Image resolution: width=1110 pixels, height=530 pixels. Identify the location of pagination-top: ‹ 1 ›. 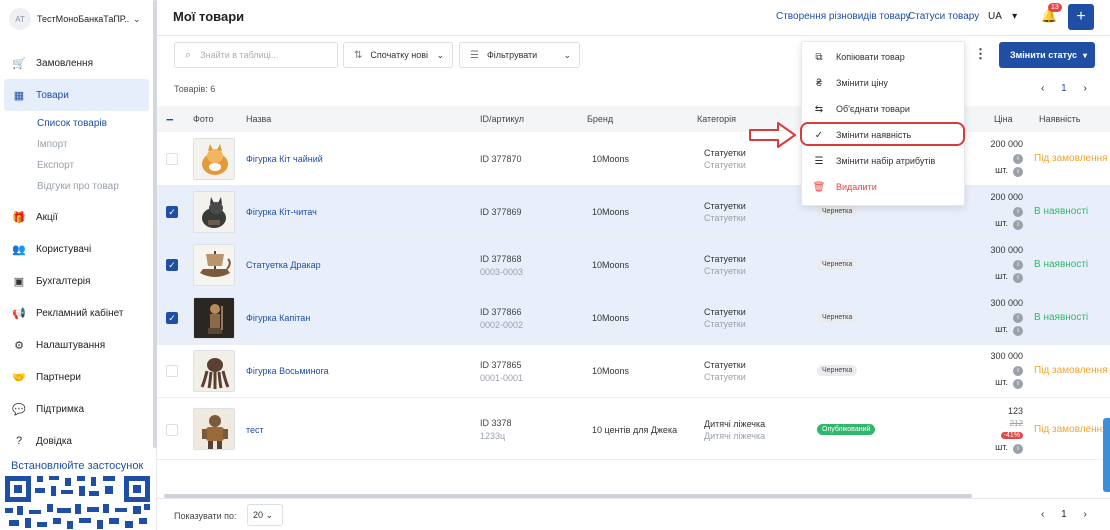
(1071, 88).